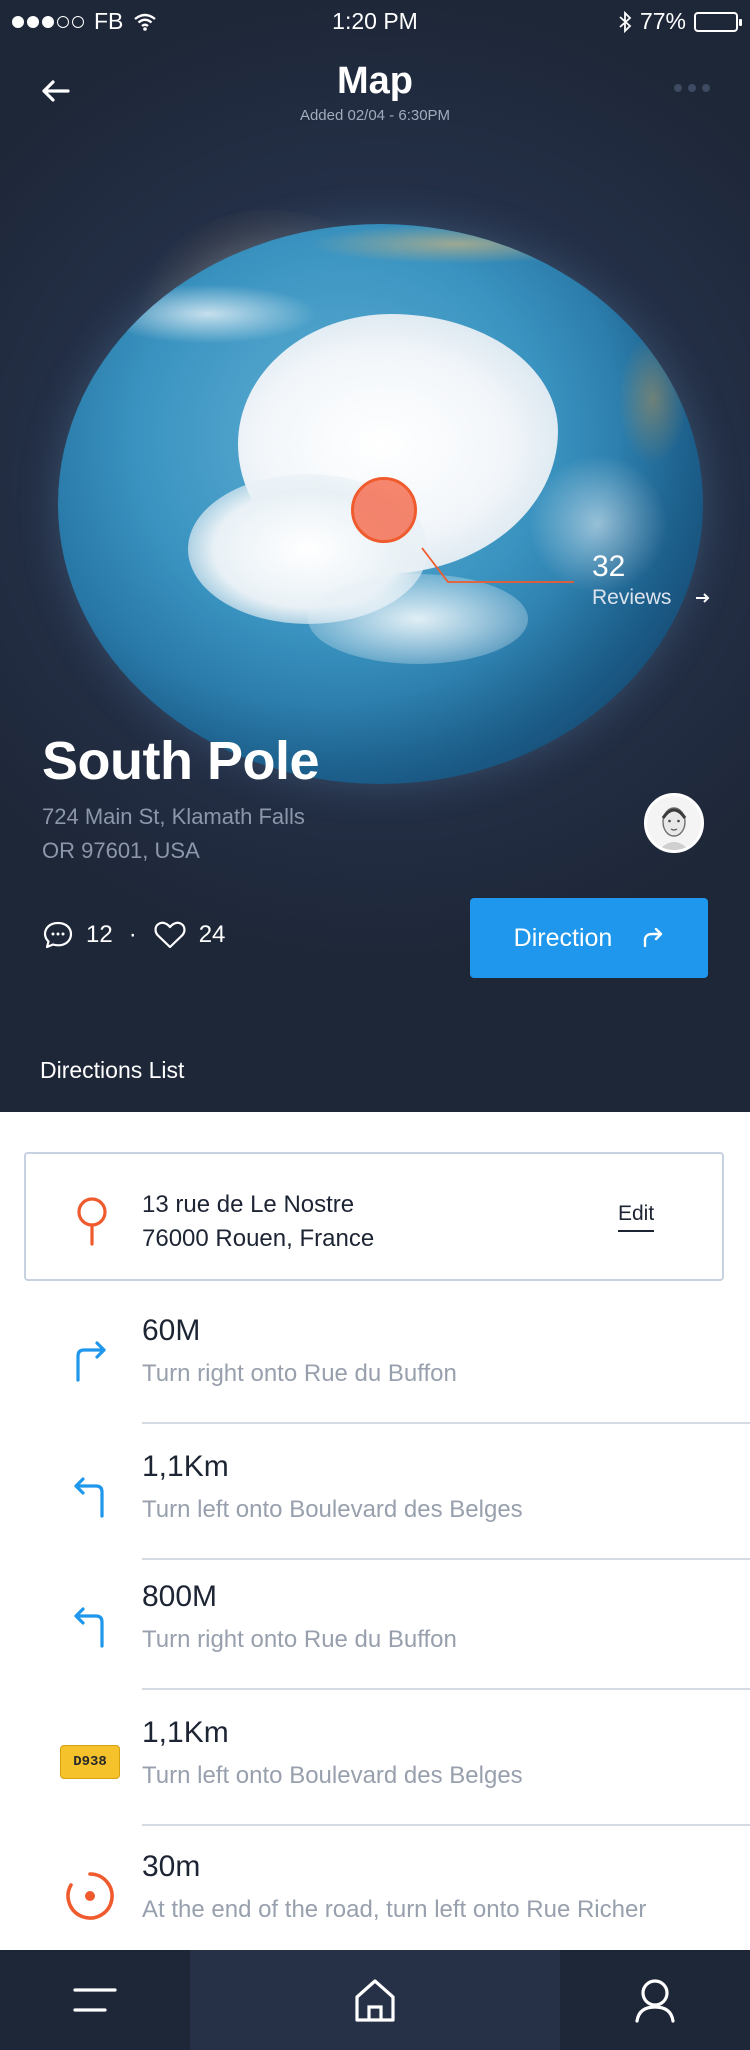 Image resolution: width=750 pixels, height=2050 pixels. I want to click on heart-icon, so click(170, 935).